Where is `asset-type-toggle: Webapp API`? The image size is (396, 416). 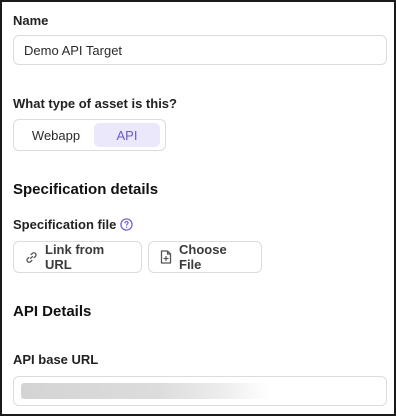
asset-type-toggle: Webapp API is located at coordinates (89, 135).